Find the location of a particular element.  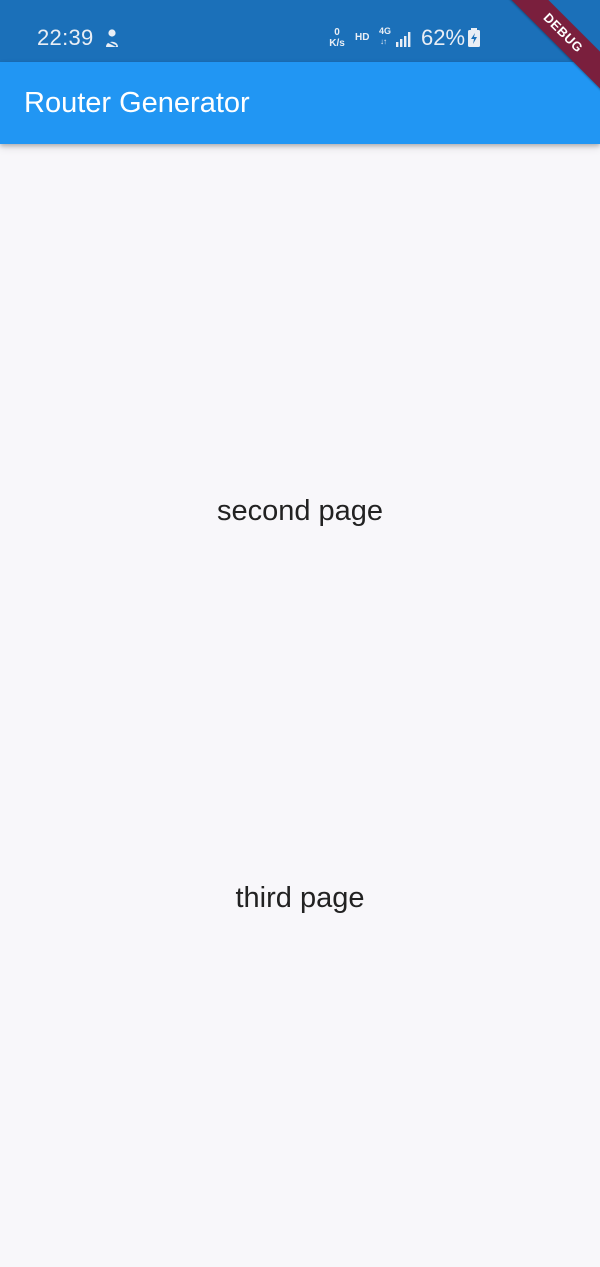

app-bar: Router Generator is located at coordinates (300, 103).